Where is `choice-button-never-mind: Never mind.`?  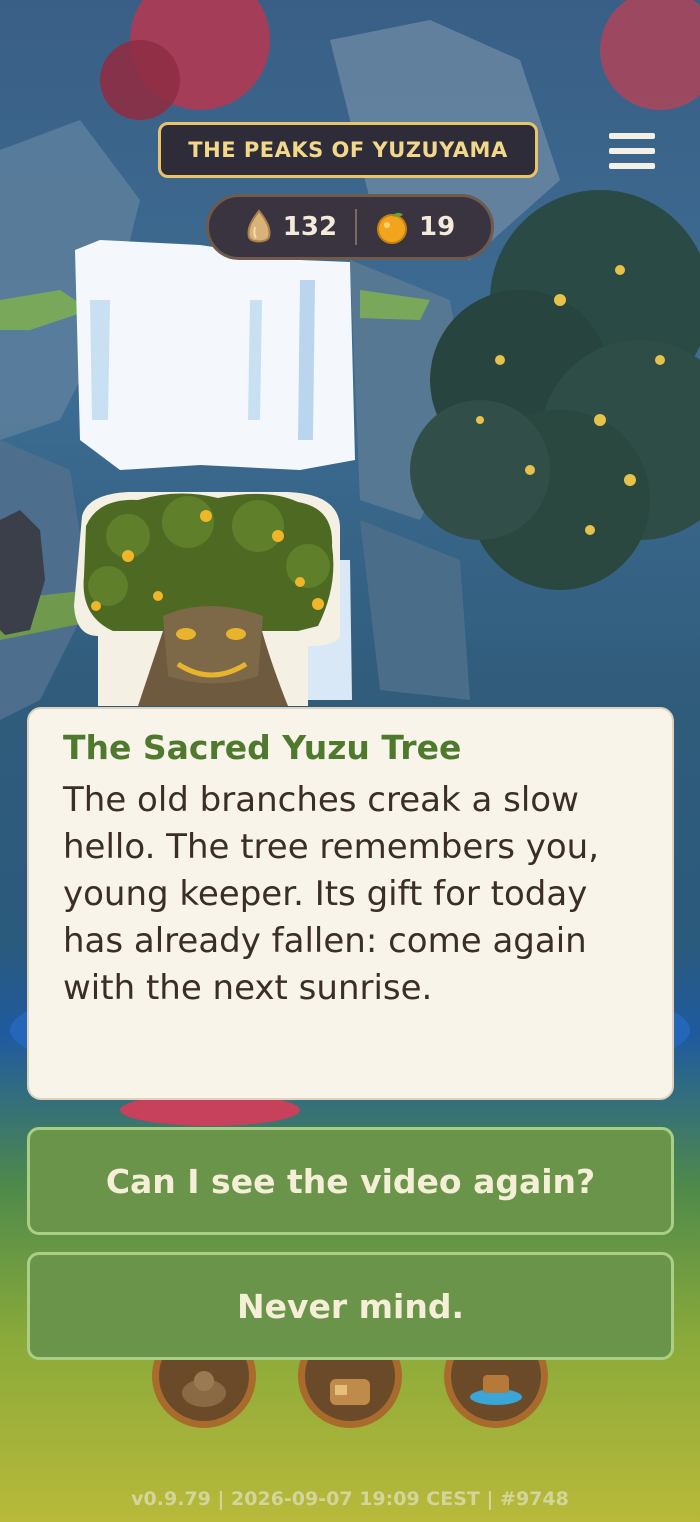
choice-button-never-mind: Never mind. is located at coordinates (350, 1306).